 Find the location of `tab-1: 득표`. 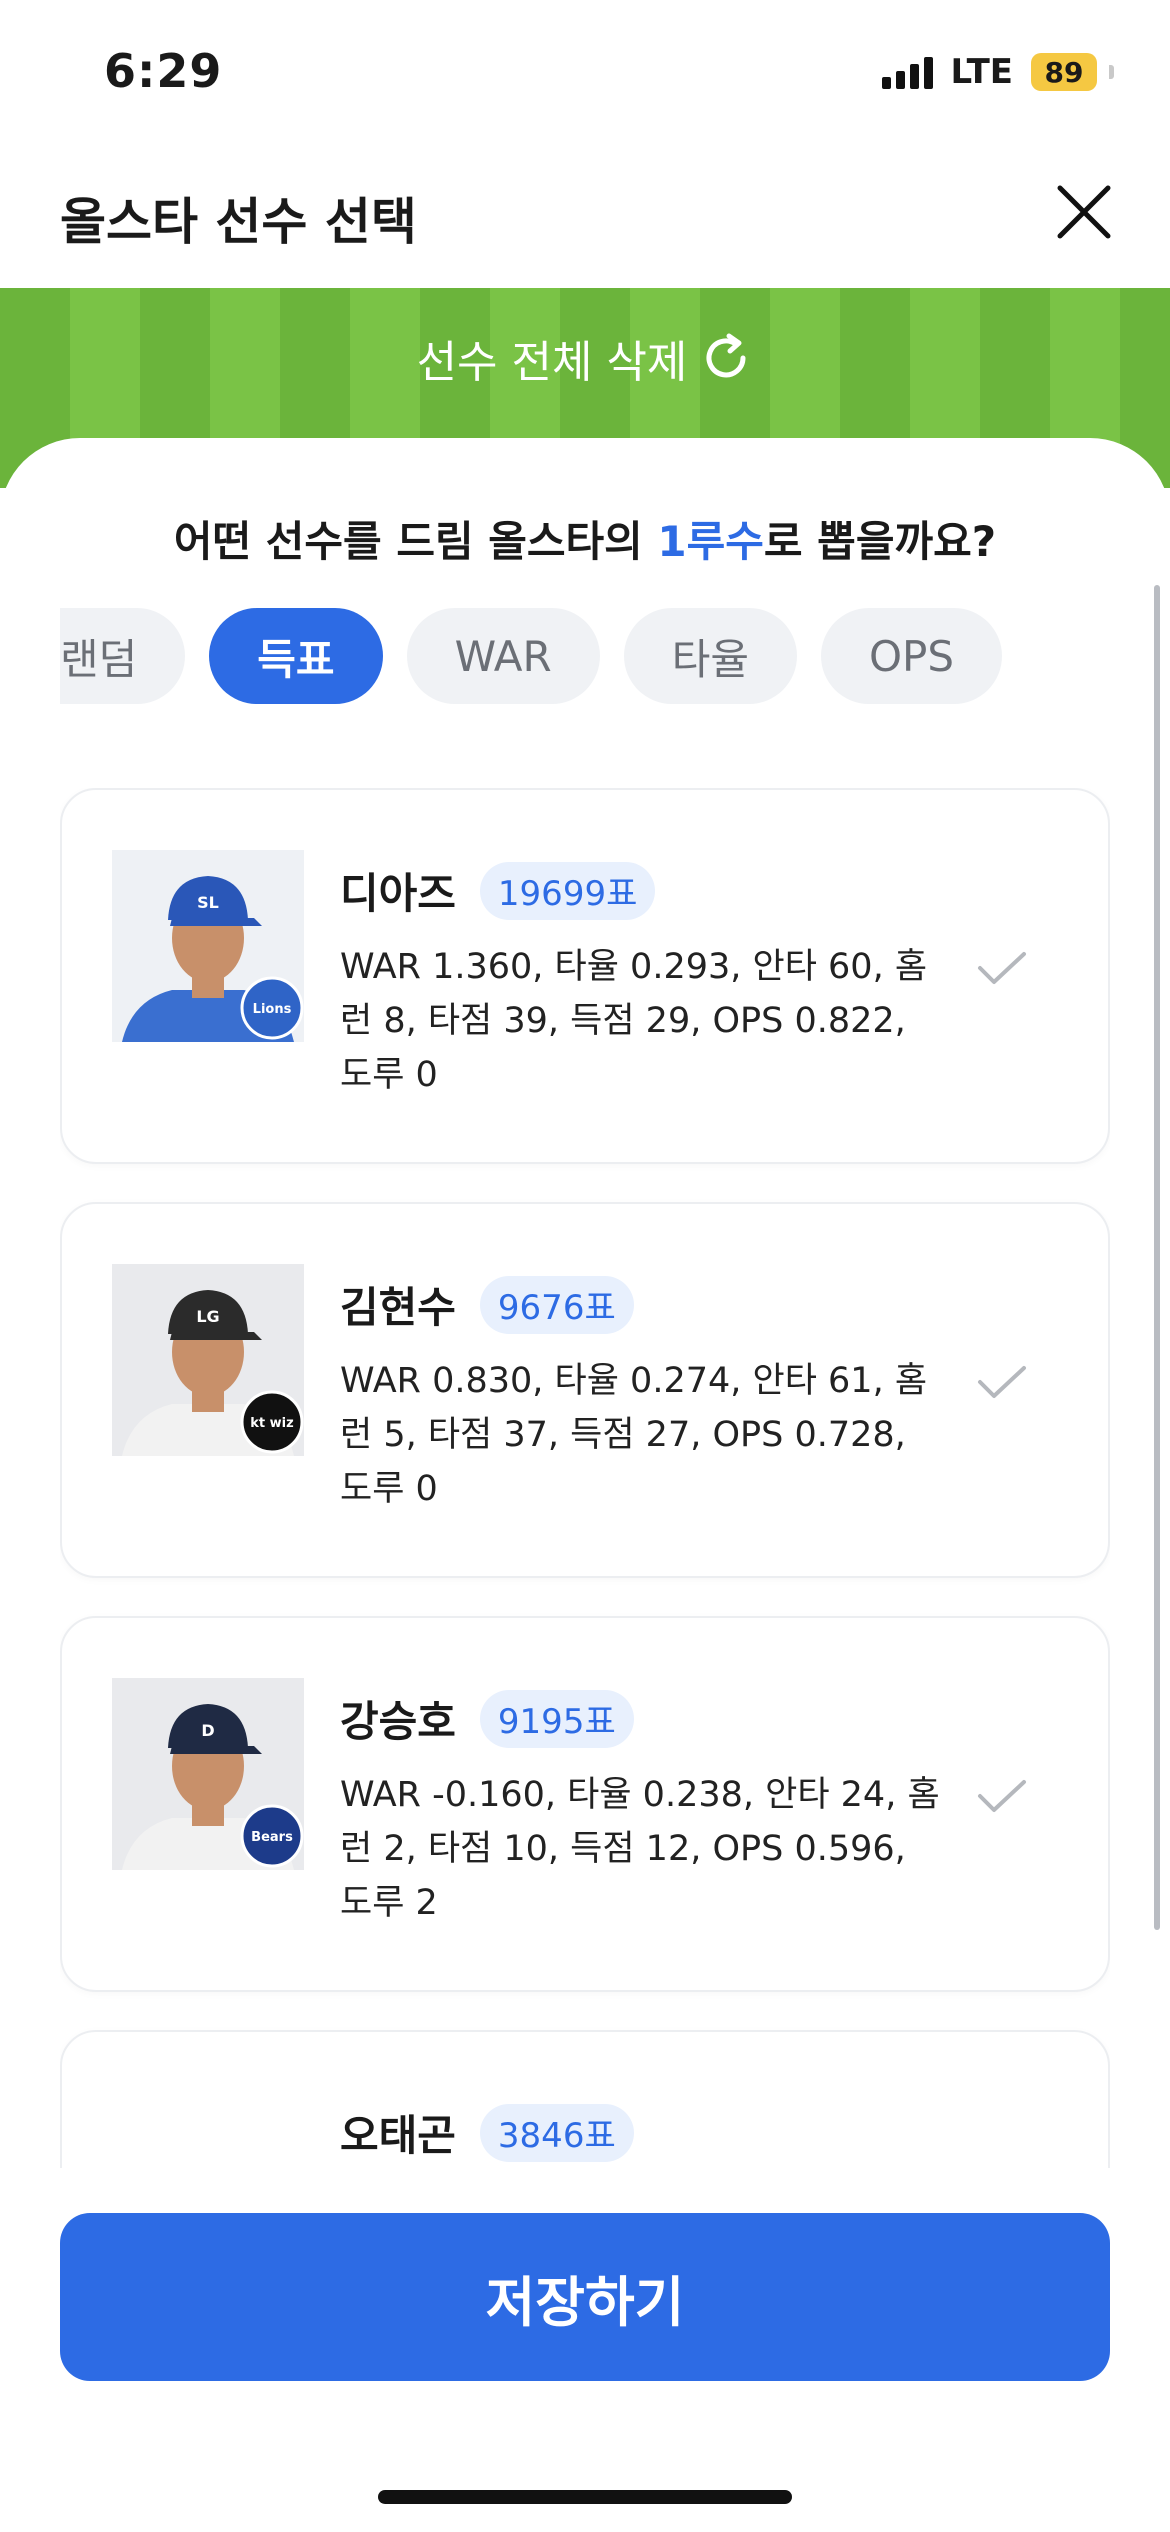

tab-1: 득표 is located at coordinates (296, 656).